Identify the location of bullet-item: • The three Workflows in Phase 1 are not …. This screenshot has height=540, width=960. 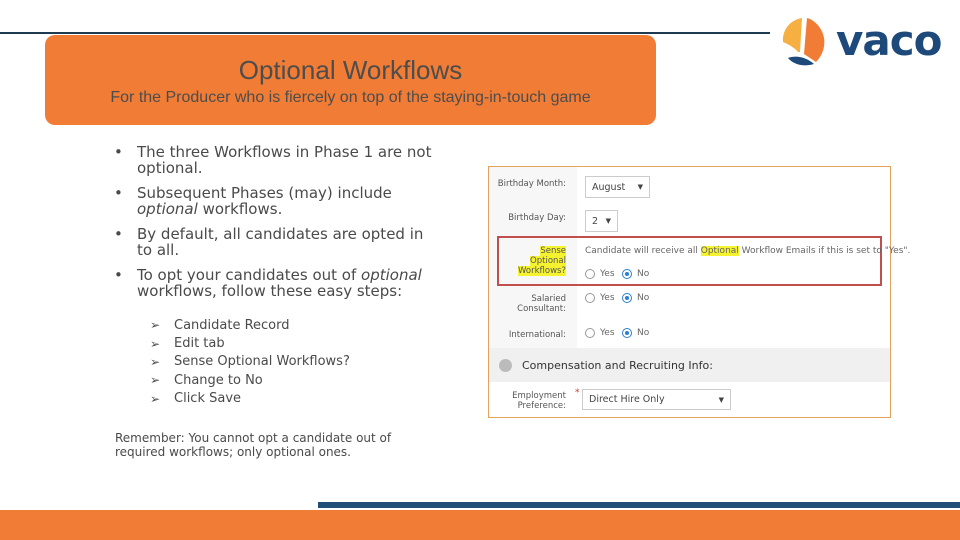
(277, 160).